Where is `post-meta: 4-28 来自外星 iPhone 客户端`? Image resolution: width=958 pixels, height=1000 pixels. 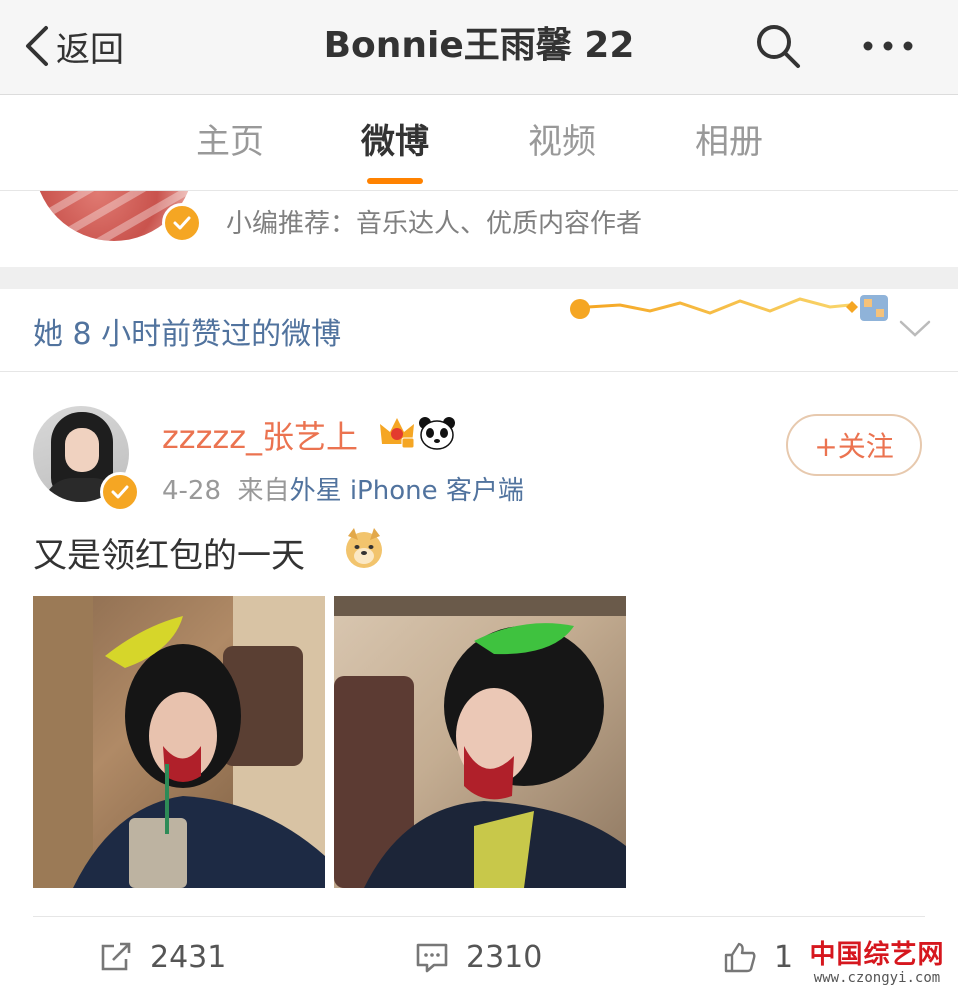
post-meta: 4-28 来自外星 iPhone 客户端 is located at coordinates (343, 488).